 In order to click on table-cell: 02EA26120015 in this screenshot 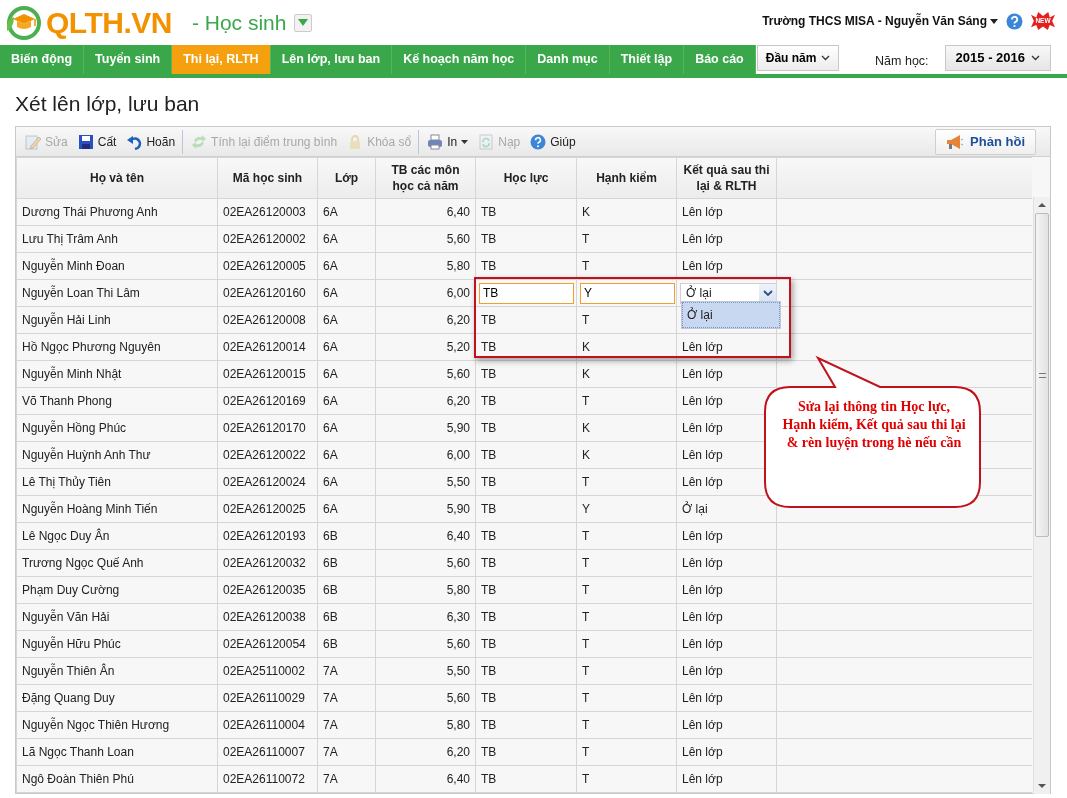, I will do `click(267, 374)`.